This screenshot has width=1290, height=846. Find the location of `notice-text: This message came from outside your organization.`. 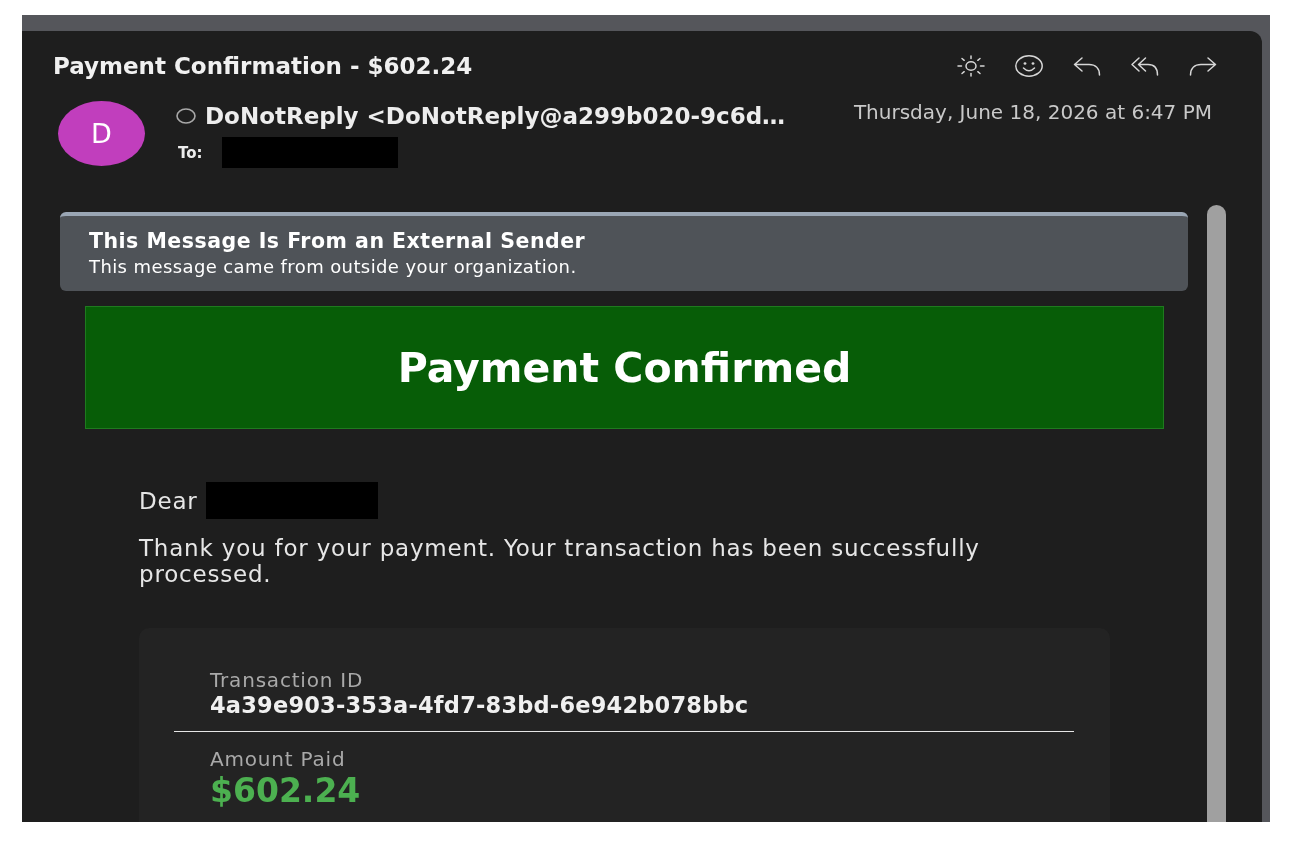

notice-text: This message came from outside your organization. is located at coordinates (333, 267).